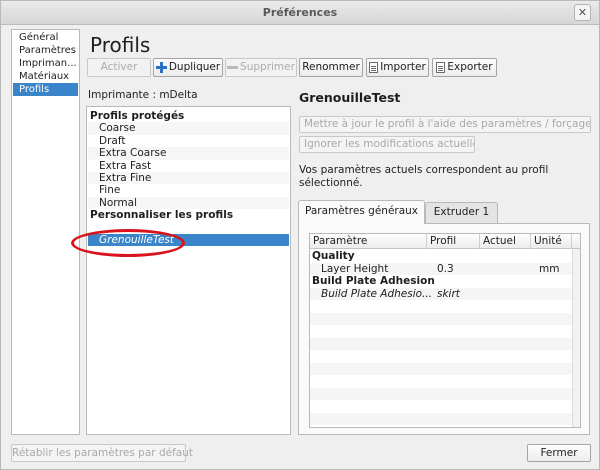 The image size is (600, 470). What do you see at coordinates (119, 67) in the screenshot?
I see `activate-button: Activer` at bounding box center [119, 67].